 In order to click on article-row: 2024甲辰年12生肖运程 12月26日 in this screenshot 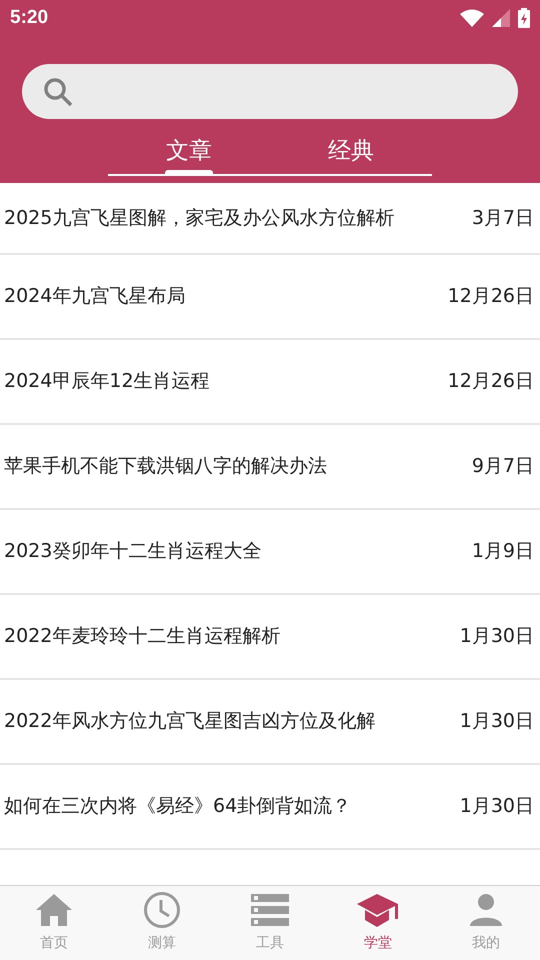, I will do `click(270, 382)`.